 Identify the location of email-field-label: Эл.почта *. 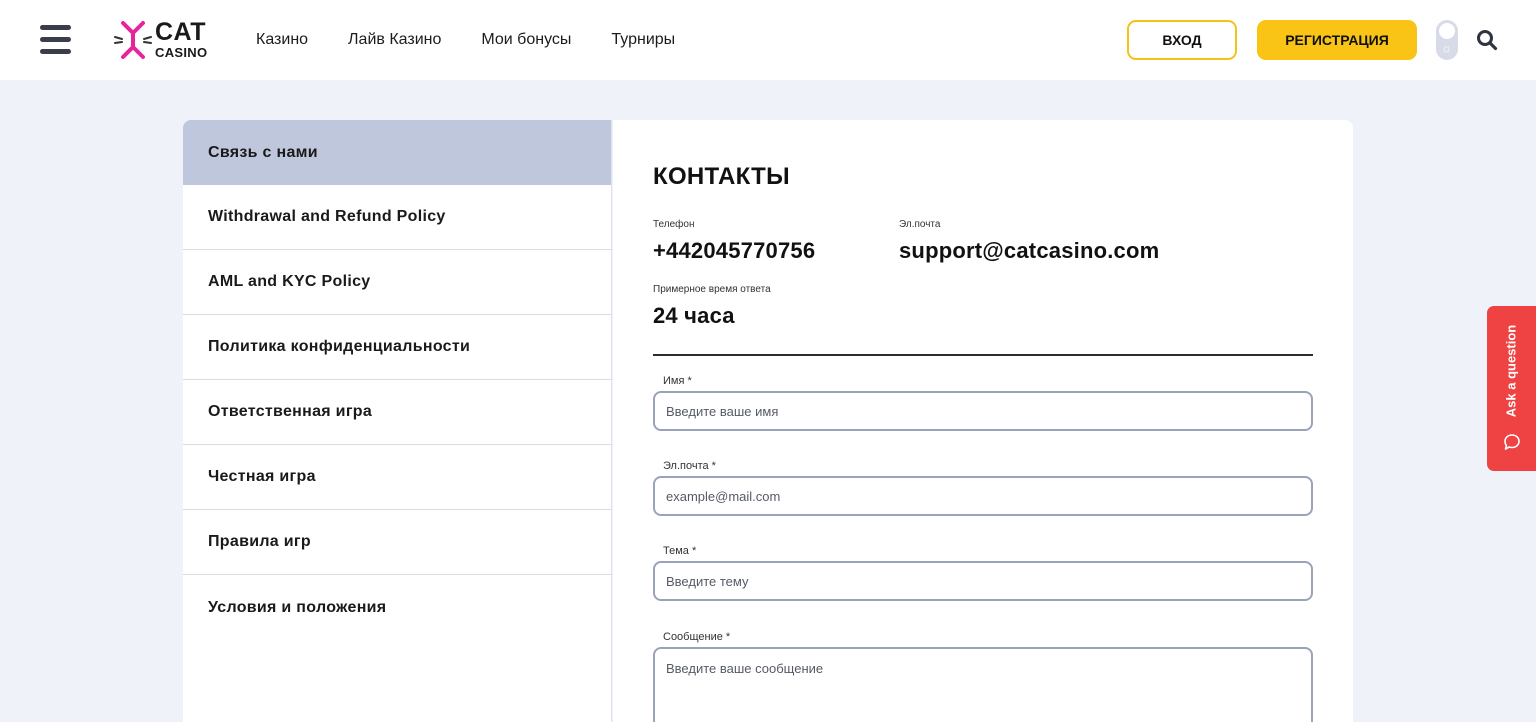
(689, 466).